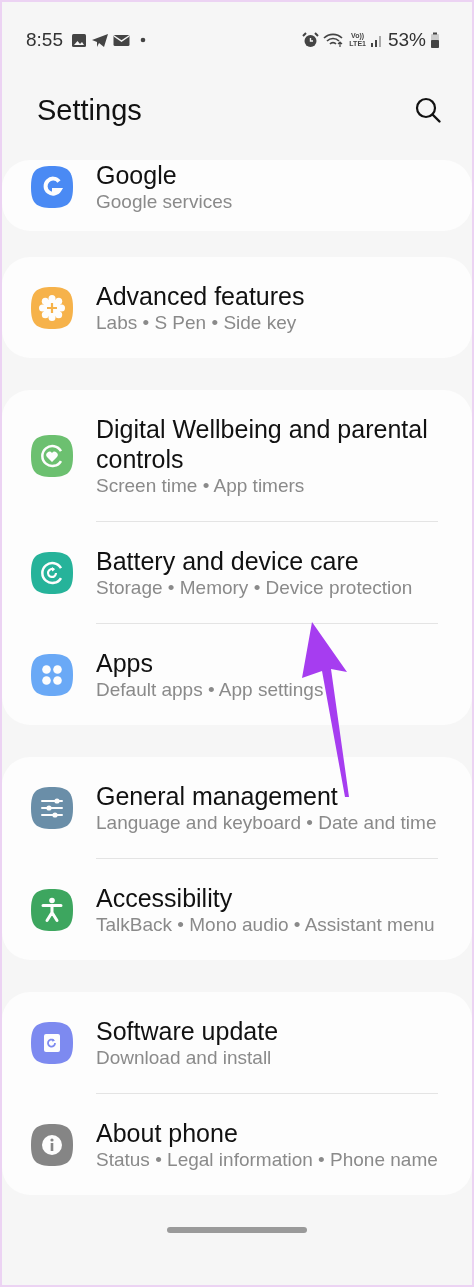  I want to click on item-title: About phone, so click(167, 1133).